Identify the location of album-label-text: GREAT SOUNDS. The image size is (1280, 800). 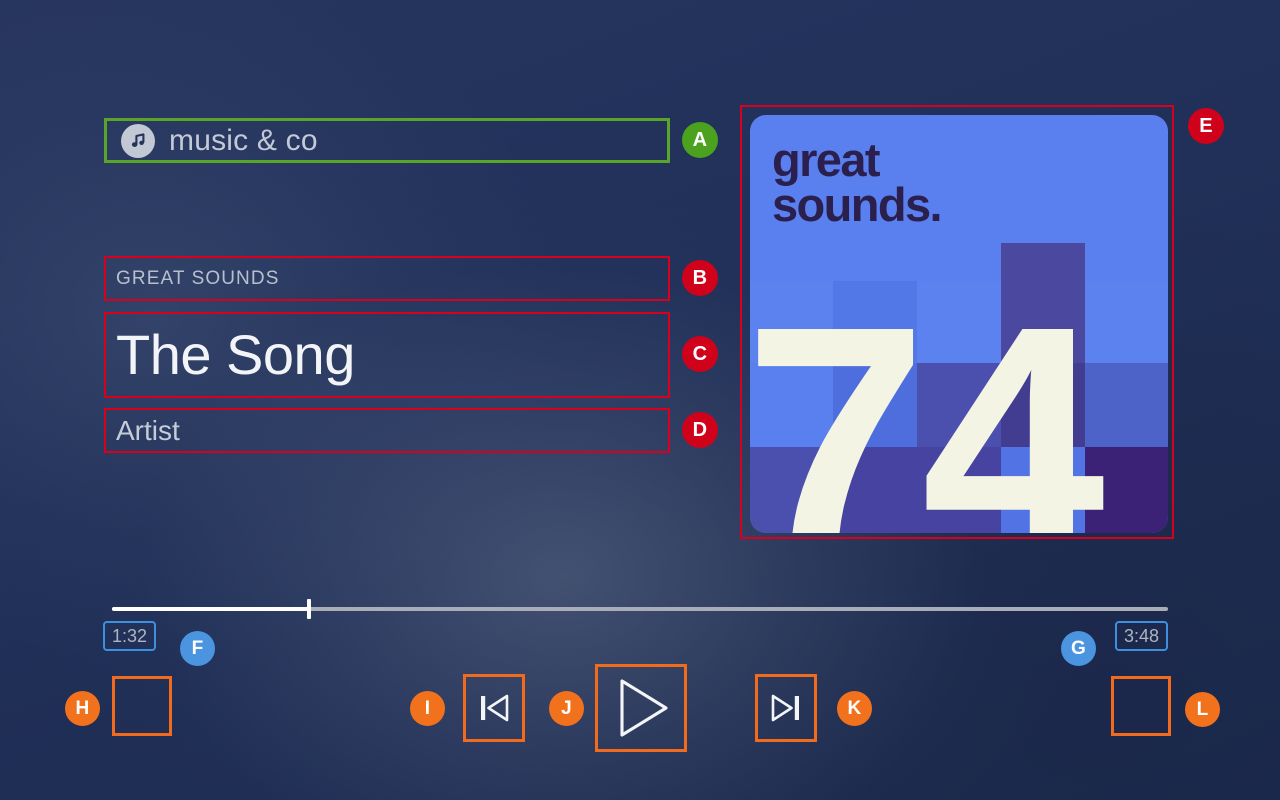
(198, 278).